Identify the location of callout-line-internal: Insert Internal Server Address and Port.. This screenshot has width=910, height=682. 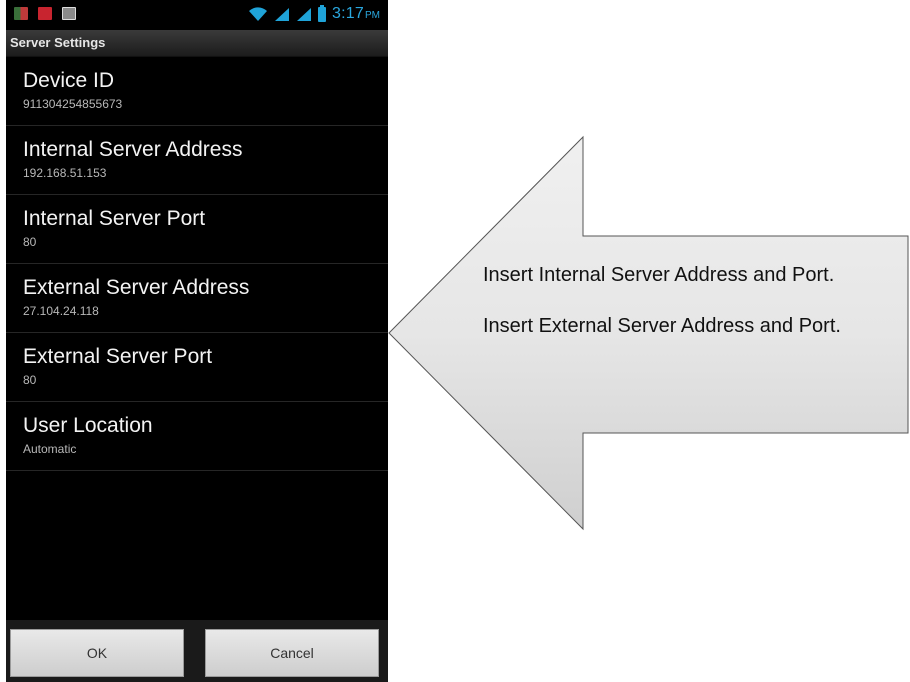
(659, 275).